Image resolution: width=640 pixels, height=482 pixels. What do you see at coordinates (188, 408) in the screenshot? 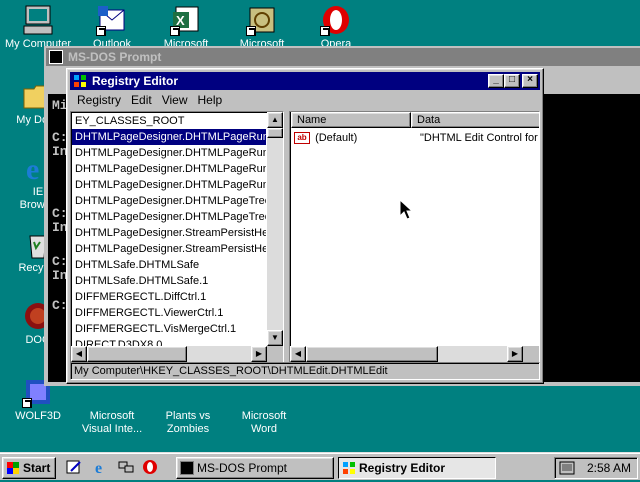
I see `desktop-icon-plants-vs-zombies: Plants vs Zombies` at bounding box center [188, 408].